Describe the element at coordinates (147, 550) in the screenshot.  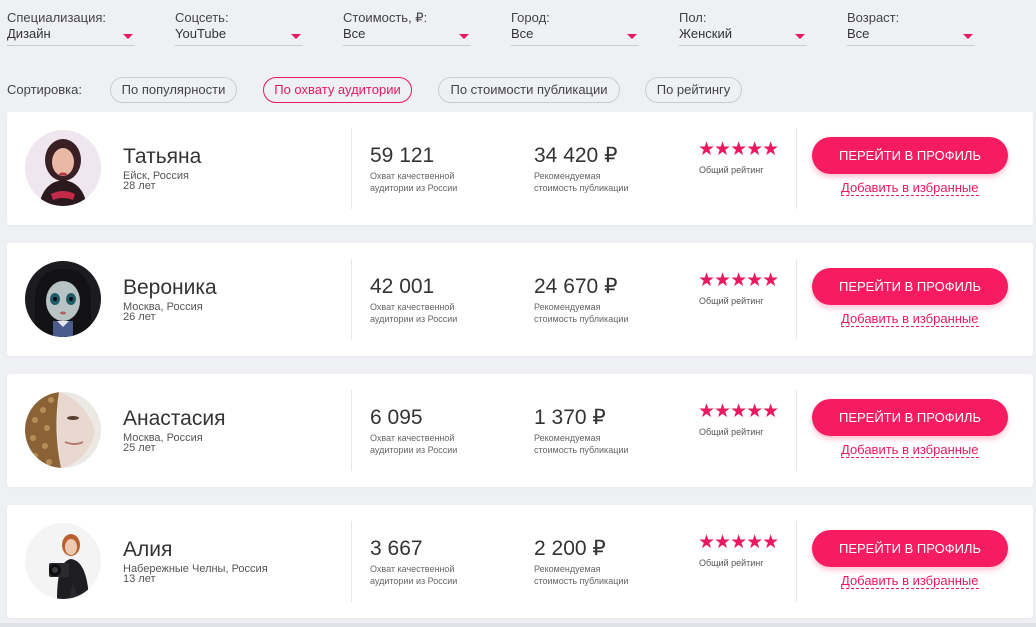
I see `blogger-name: Алия` at that location.